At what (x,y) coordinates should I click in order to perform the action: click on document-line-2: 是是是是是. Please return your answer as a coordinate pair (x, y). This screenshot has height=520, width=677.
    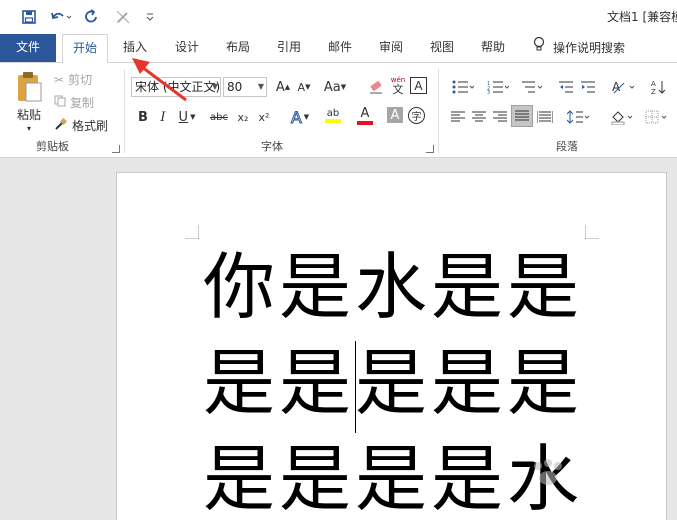
    Looking at the image, I should click on (393, 383).